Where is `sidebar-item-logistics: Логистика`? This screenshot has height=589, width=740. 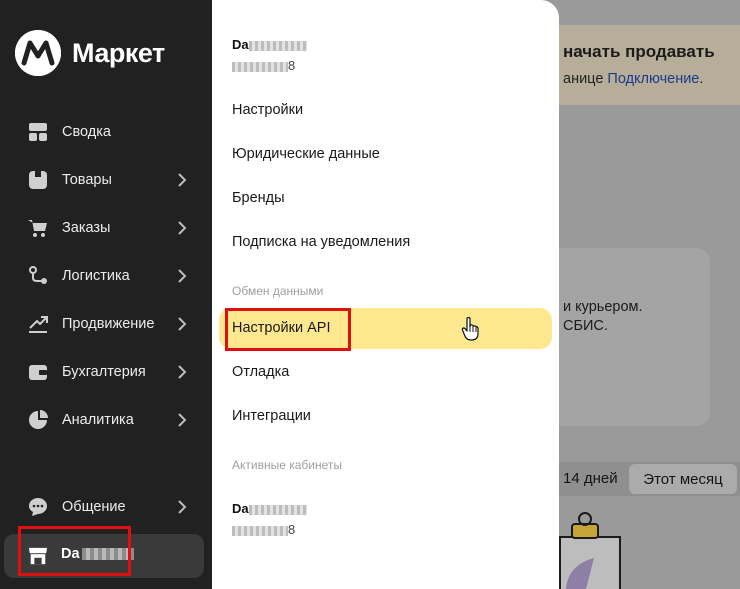 sidebar-item-logistics: Логистика is located at coordinates (106, 276).